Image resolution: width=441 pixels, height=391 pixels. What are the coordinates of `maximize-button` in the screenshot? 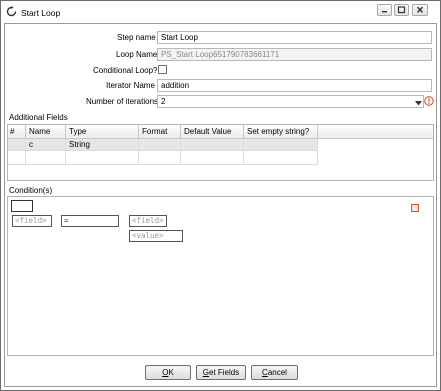 It's located at (401, 10).